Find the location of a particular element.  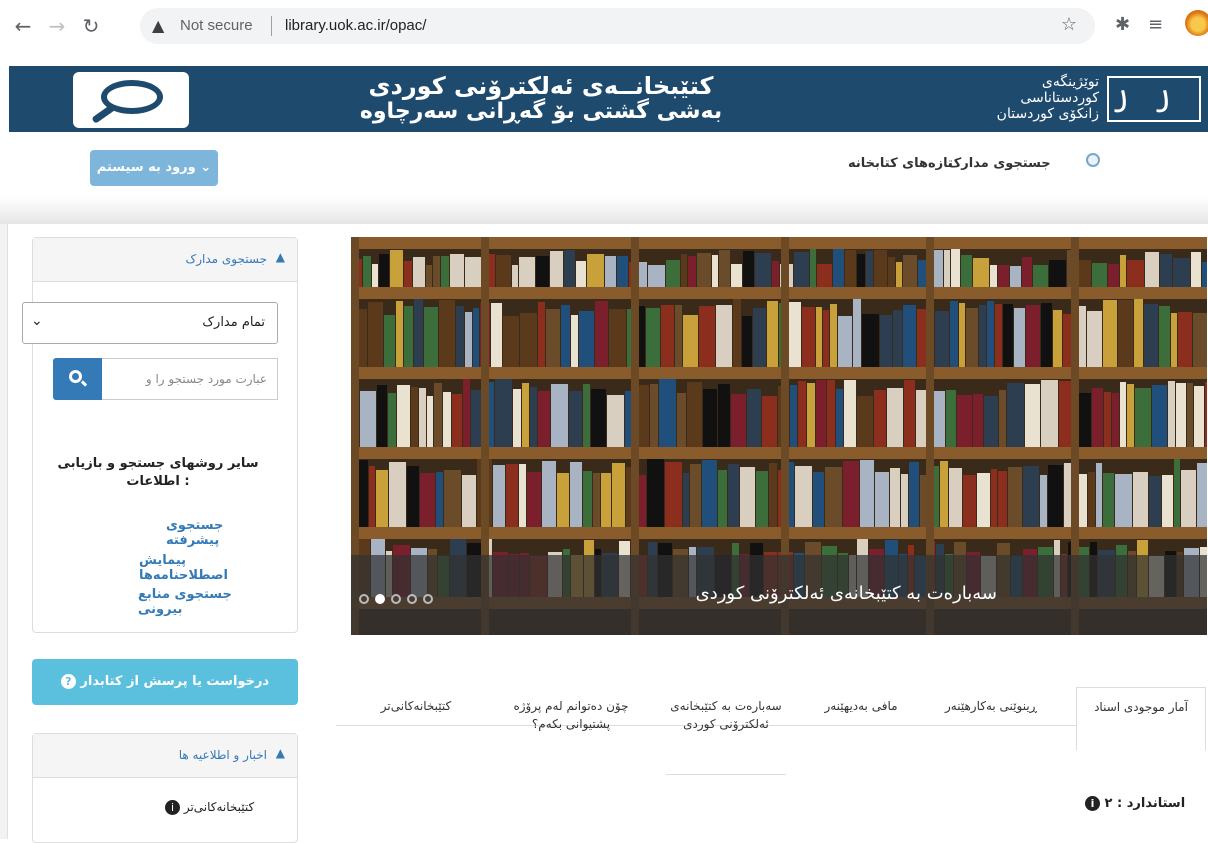

caption-text: سەبارەت بە کتێبخانەی ئەلکترۆنی کوردی is located at coordinates (846, 593).